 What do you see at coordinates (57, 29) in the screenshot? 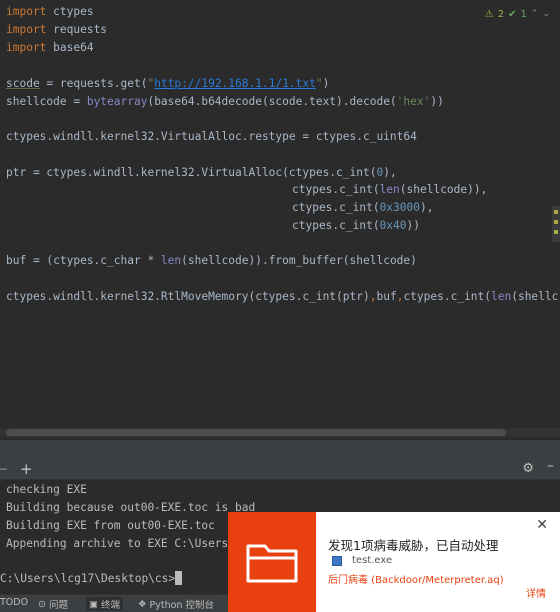
I see `code-line-2: import requests` at bounding box center [57, 29].